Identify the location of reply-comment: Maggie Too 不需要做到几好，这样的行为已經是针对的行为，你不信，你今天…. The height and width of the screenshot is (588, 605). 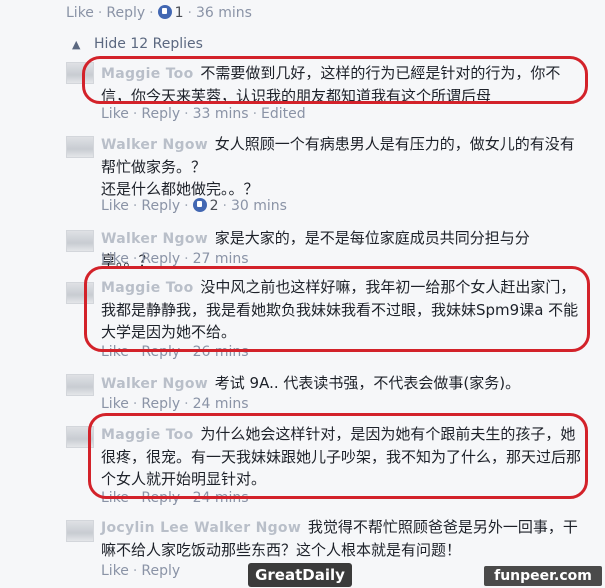
(341, 84).